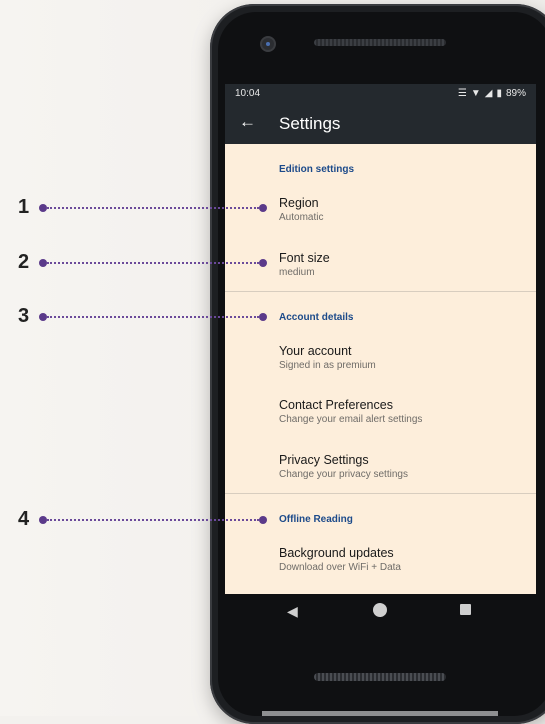 The height and width of the screenshot is (724, 545). Describe the element at coordinates (24, 316) in the screenshot. I see `callout-number-3: 3` at that location.